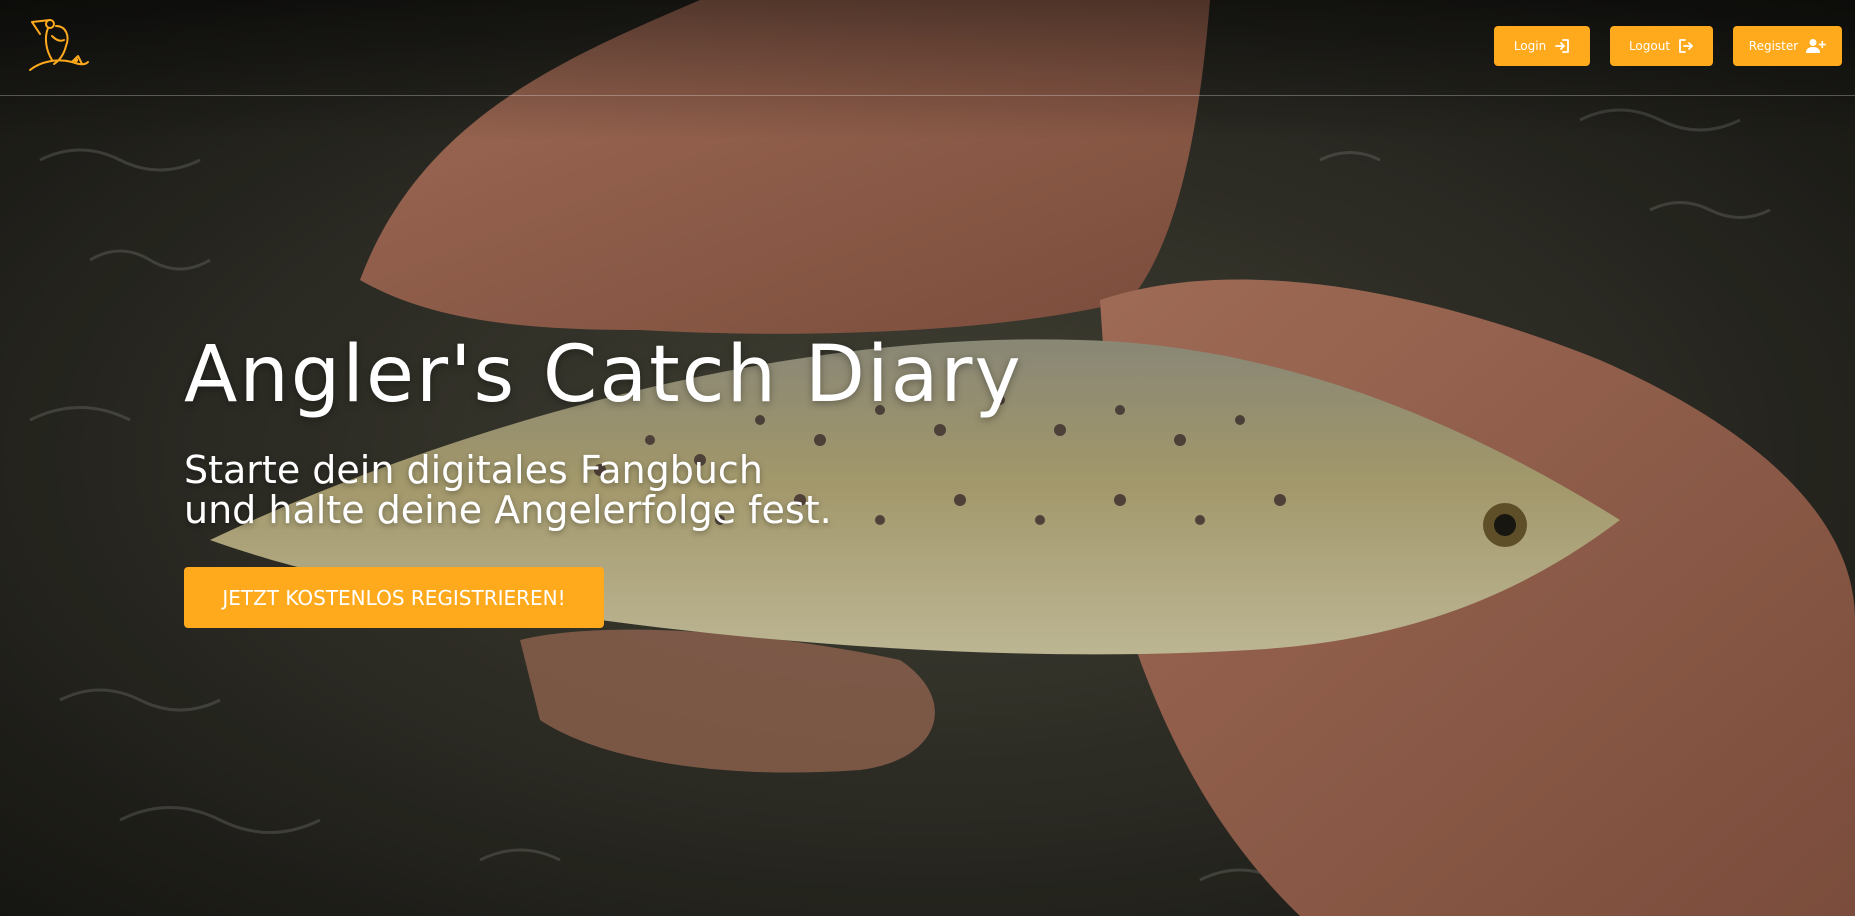  What do you see at coordinates (394, 597) in the screenshot?
I see `register-cta-button: JETZT KOSTENLOS REGISTRIEREN!` at bounding box center [394, 597].